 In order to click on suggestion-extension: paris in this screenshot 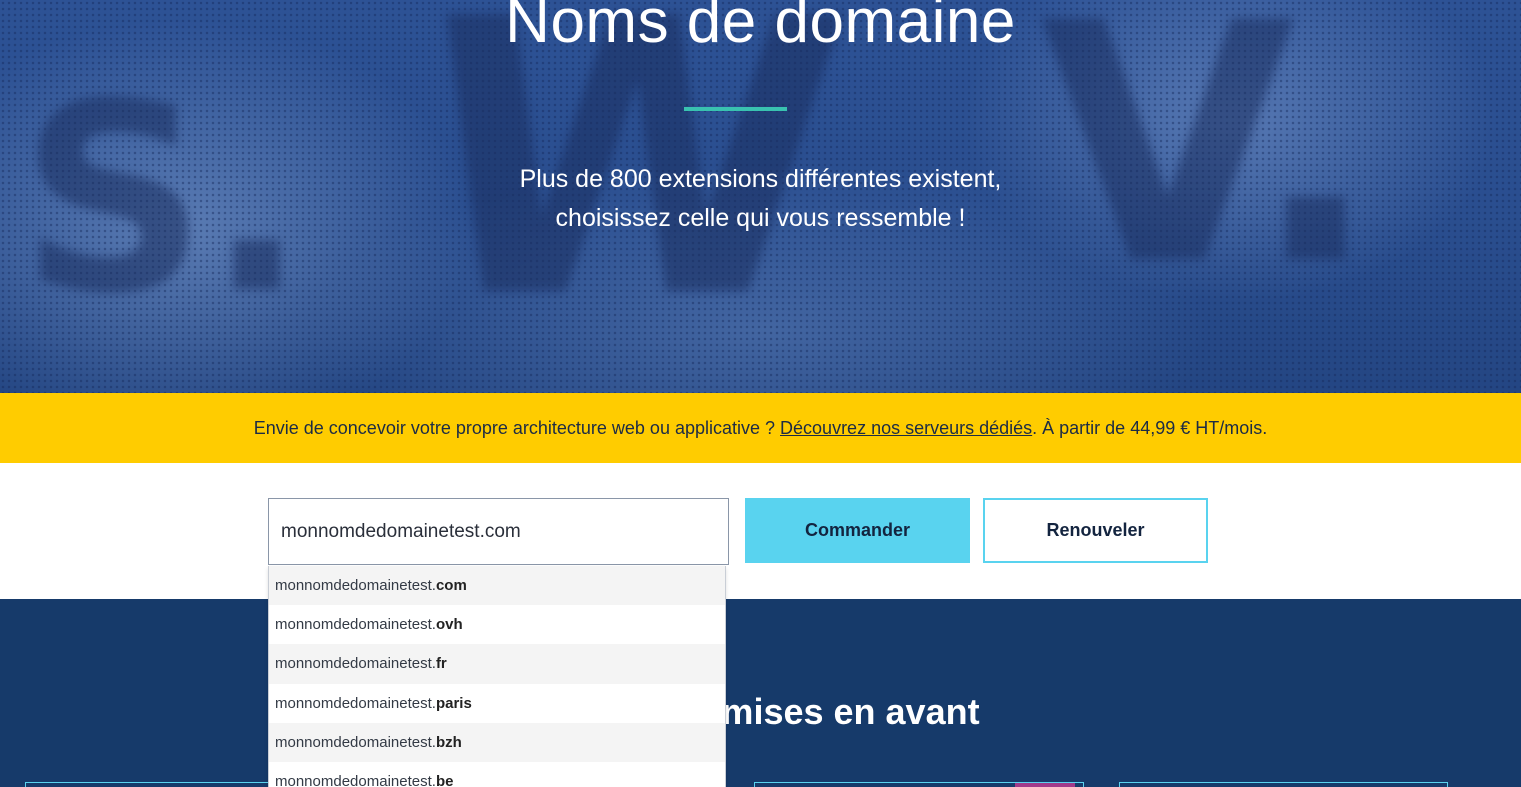, I will do `click(453, 703)`.